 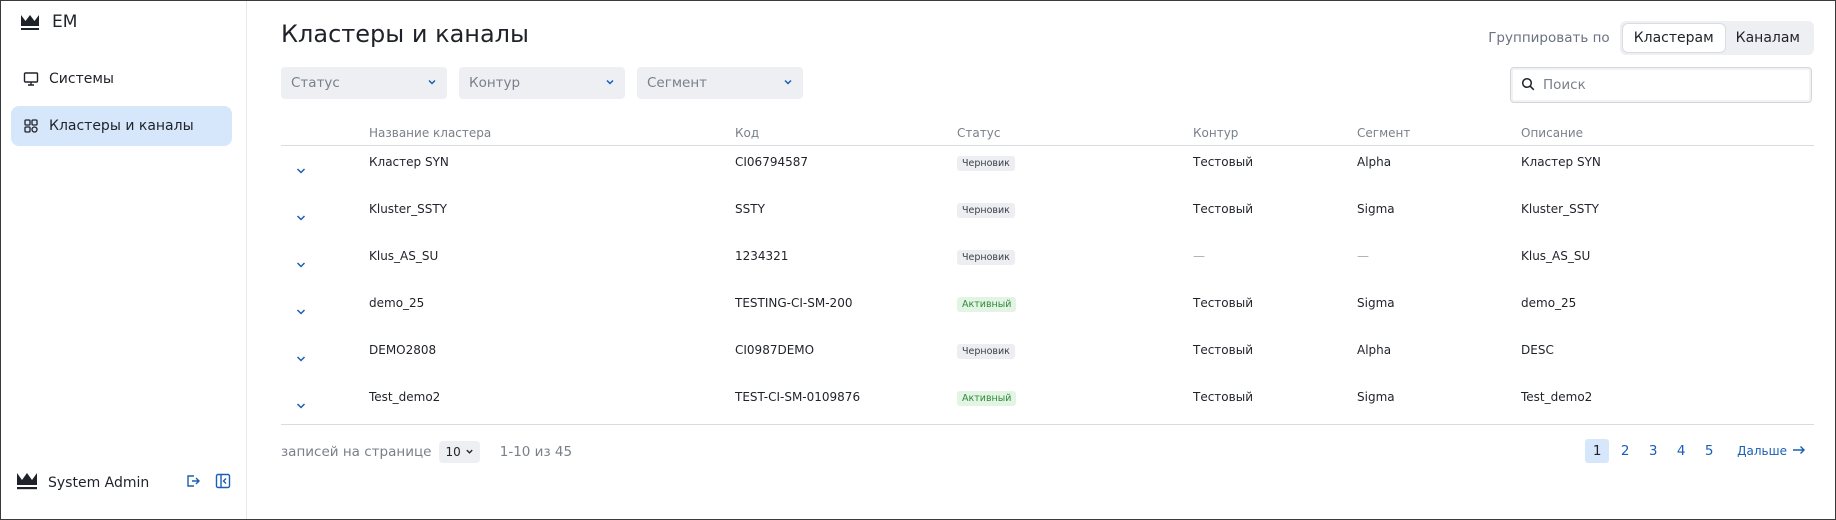 I want to click on cluster-description: demo_25, so click(x=1549, y=303).